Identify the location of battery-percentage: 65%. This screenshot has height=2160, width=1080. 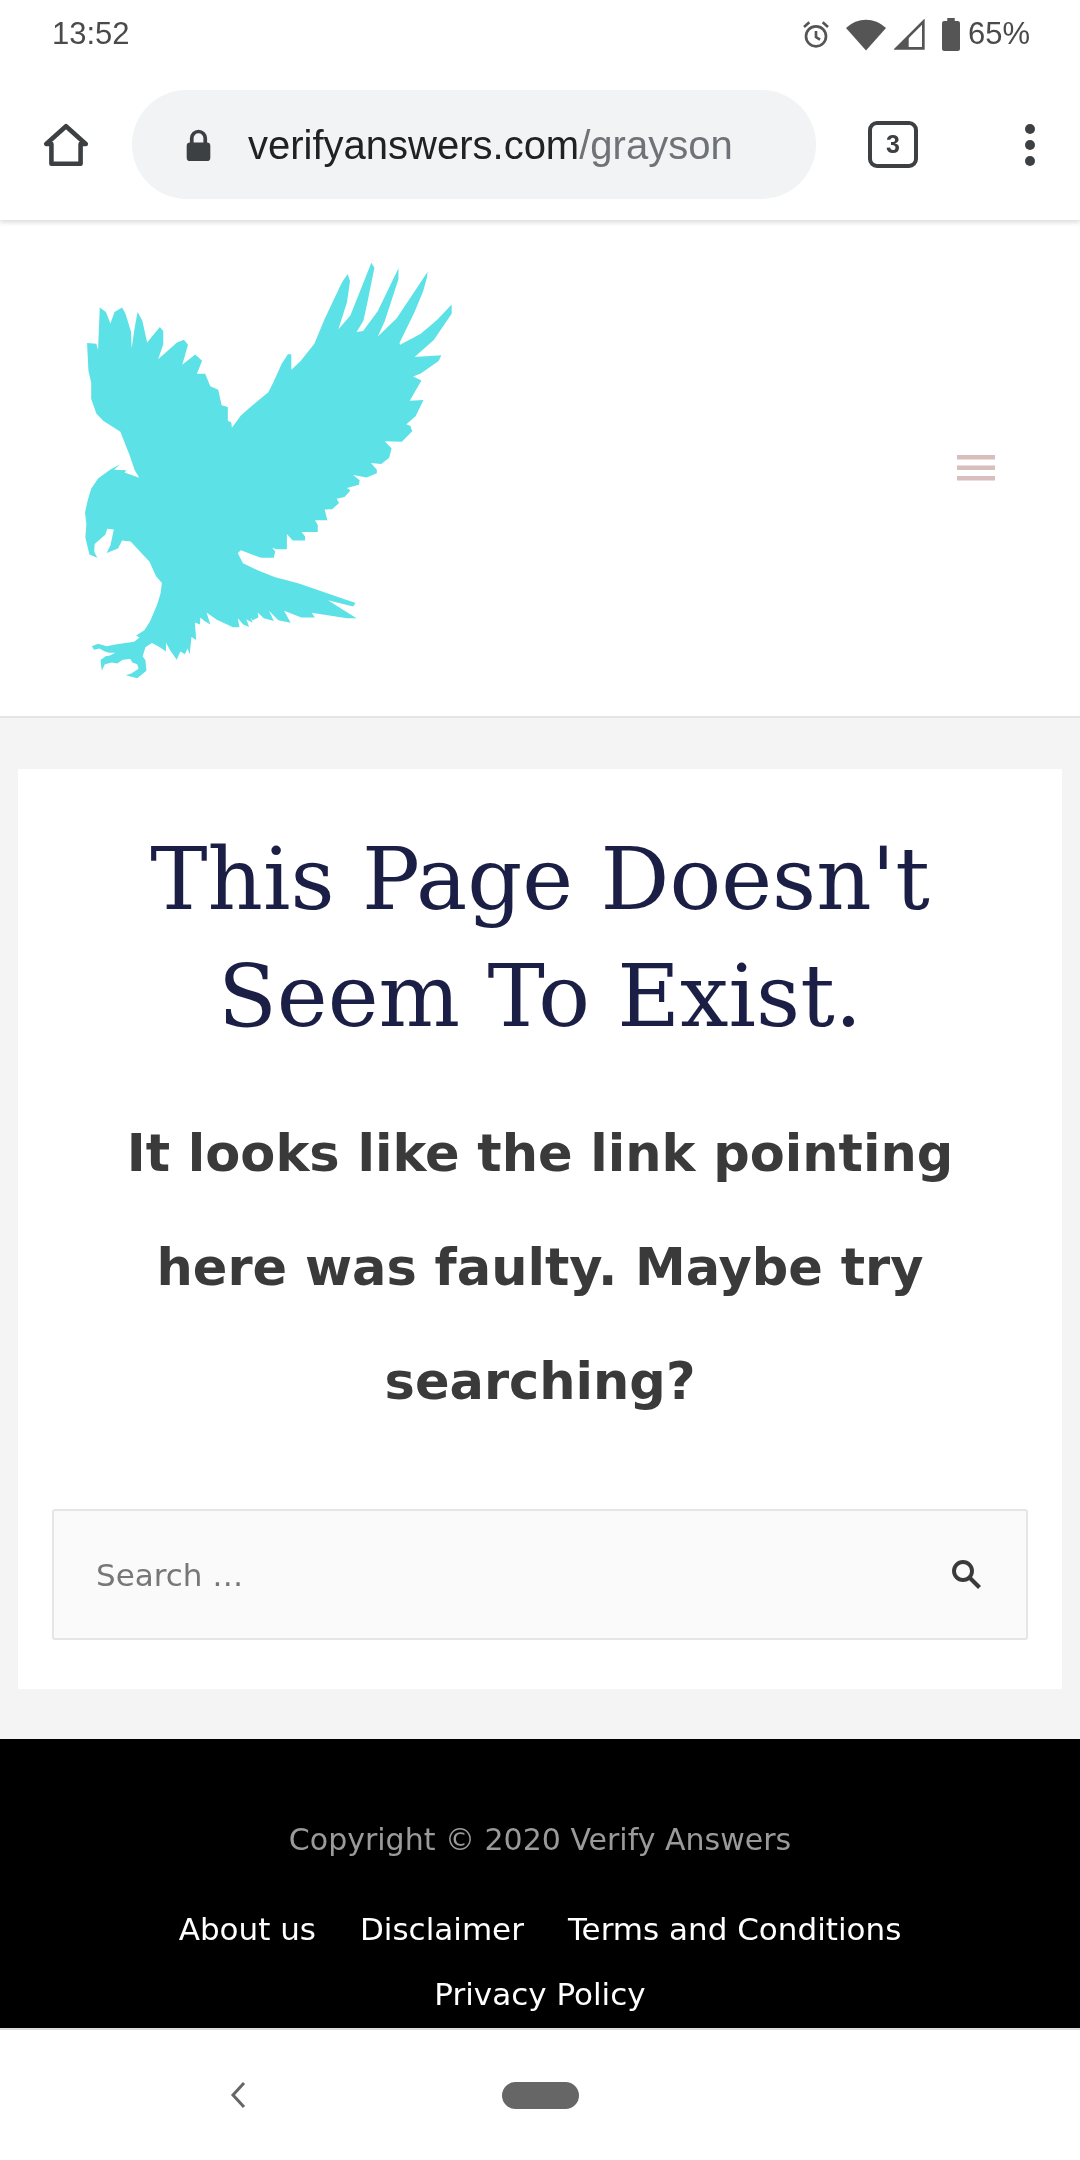
(998, 34).